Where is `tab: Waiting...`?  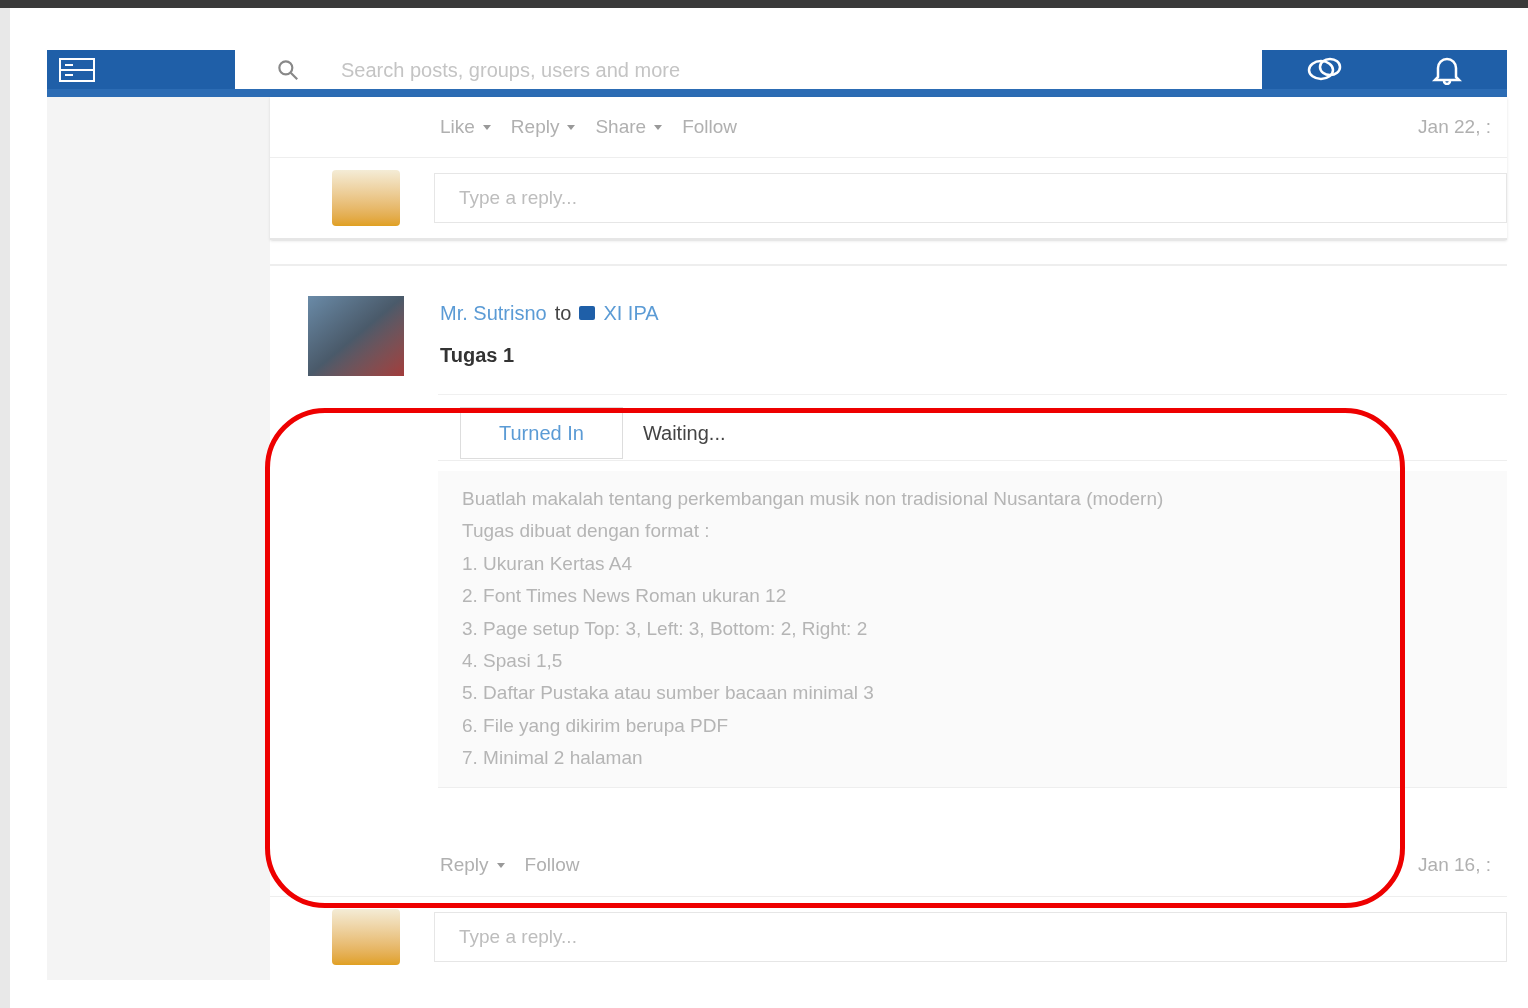
tab: Waiting... is located at coordinates (684, 432).